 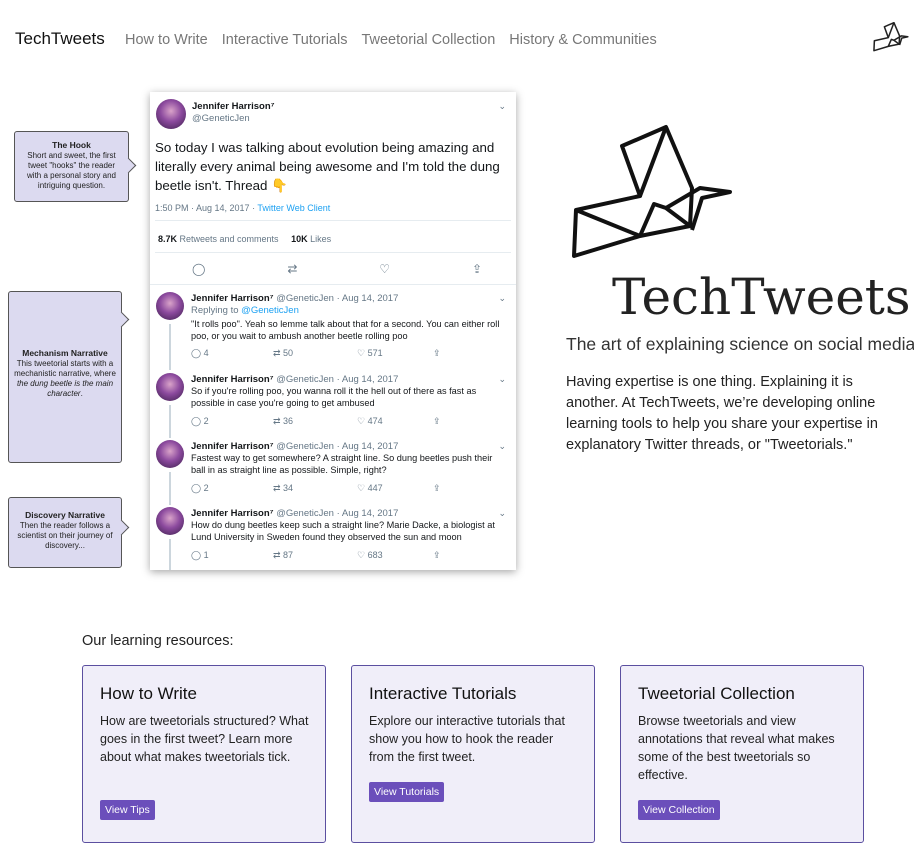 What do you see at coordinates (206, 208) in the screenshot?
I see `tweet-time: 1:50 PM · Aug 14, 2017 ·` at bounding box center [206, 208].